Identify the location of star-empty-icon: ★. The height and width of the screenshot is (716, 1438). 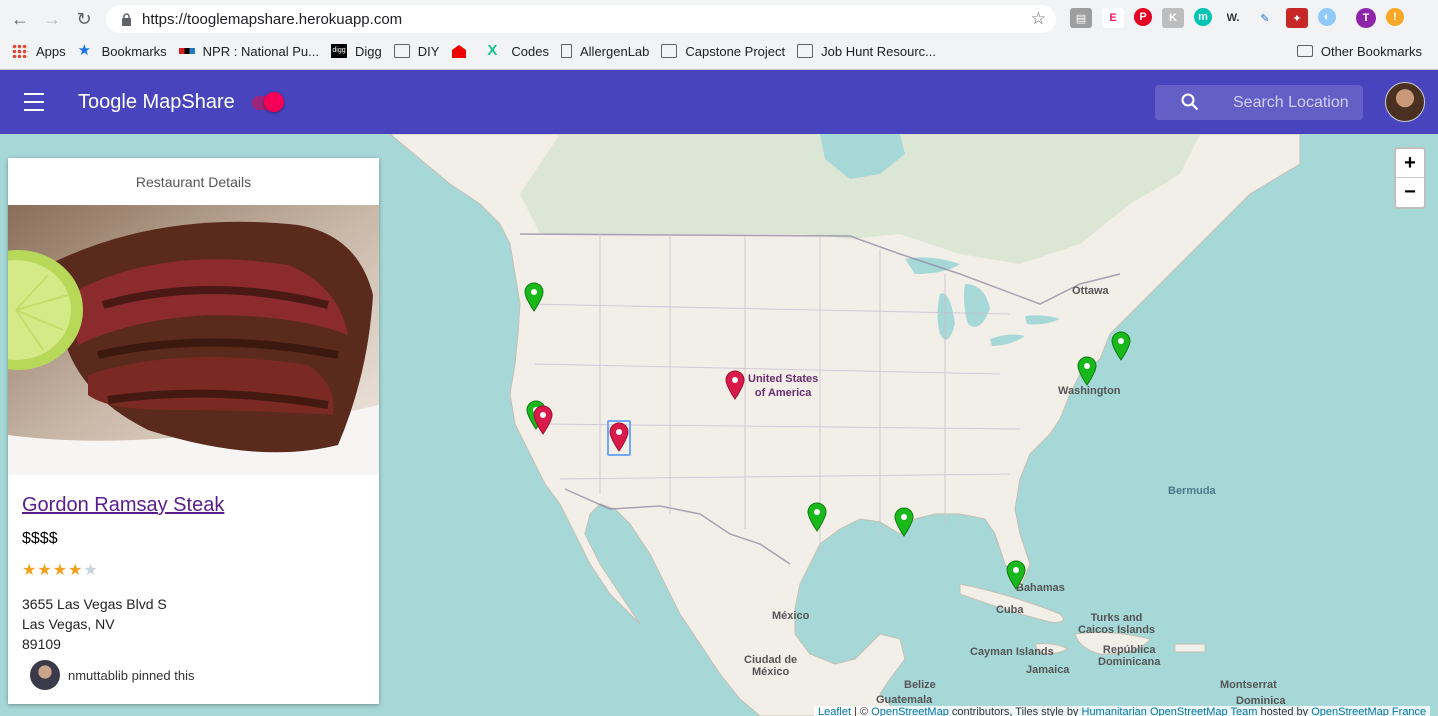
(91, 570).